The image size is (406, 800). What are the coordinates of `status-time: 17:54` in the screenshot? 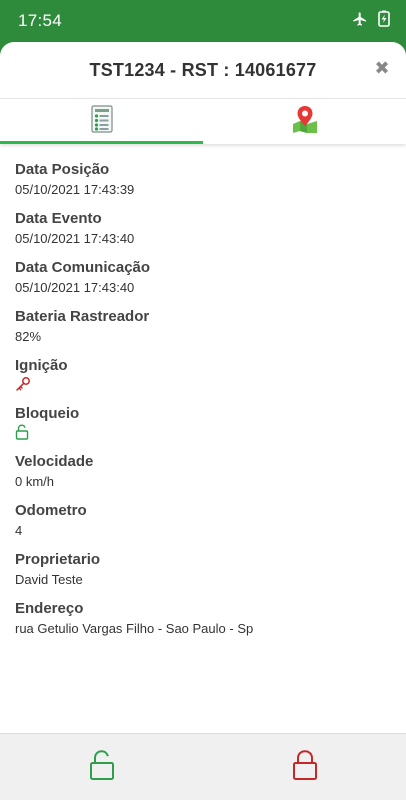 It's located at (40, 20).